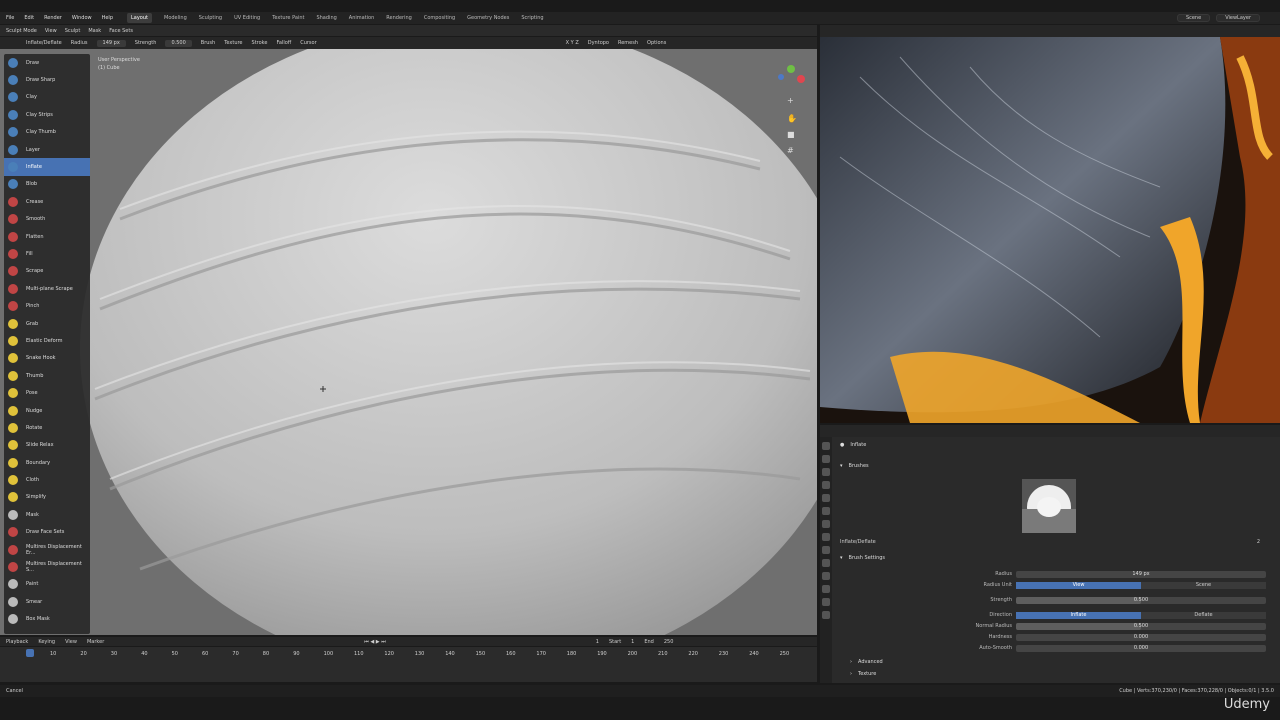  Describe the element at coordinates (1141, 600) in the screenshot. I see `strength-slider: 0.500` at that location.